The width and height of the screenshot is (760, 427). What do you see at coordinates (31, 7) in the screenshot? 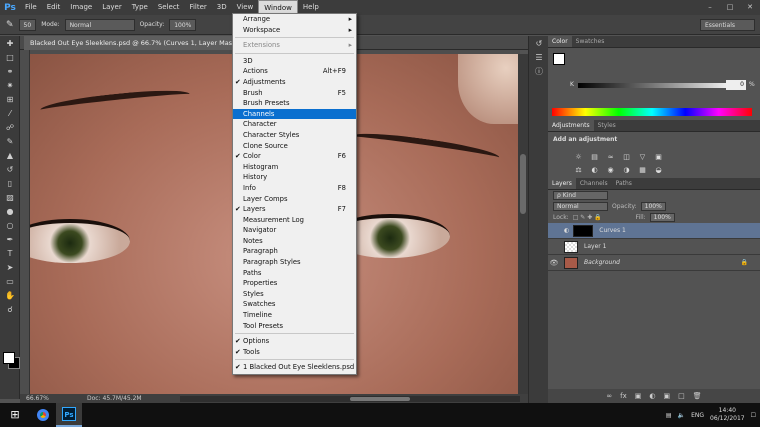
I see `menu-file: File` at bounding box center [31, 7].